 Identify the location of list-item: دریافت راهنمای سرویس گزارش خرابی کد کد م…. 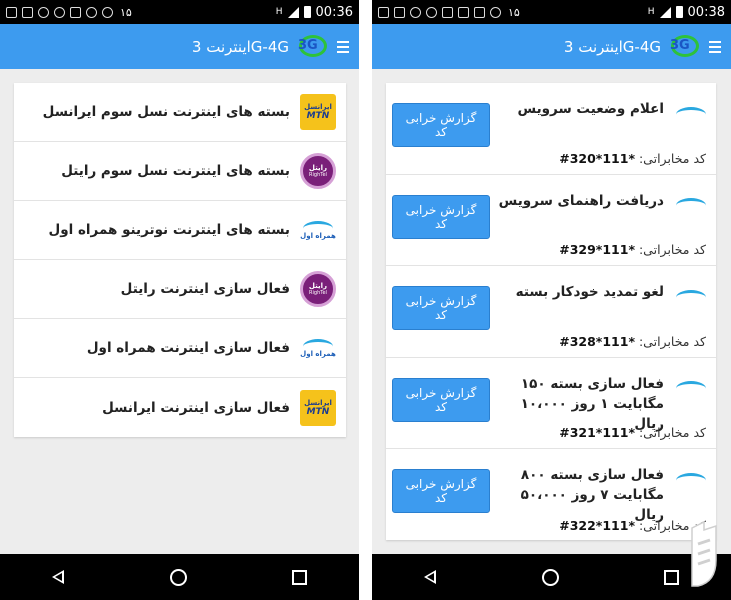
(551, 220).